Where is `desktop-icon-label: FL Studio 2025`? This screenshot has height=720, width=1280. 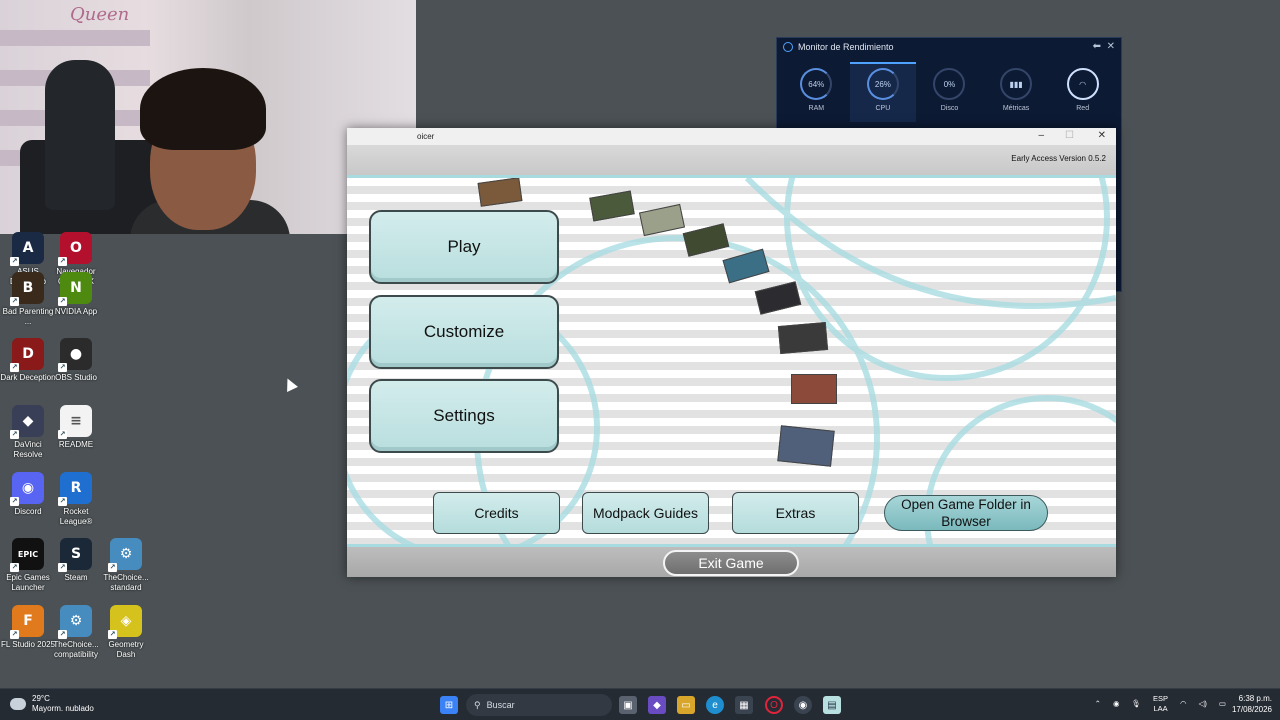
desktop-icon-label: FL Studio 2025 is located at coordinates (28, 644).